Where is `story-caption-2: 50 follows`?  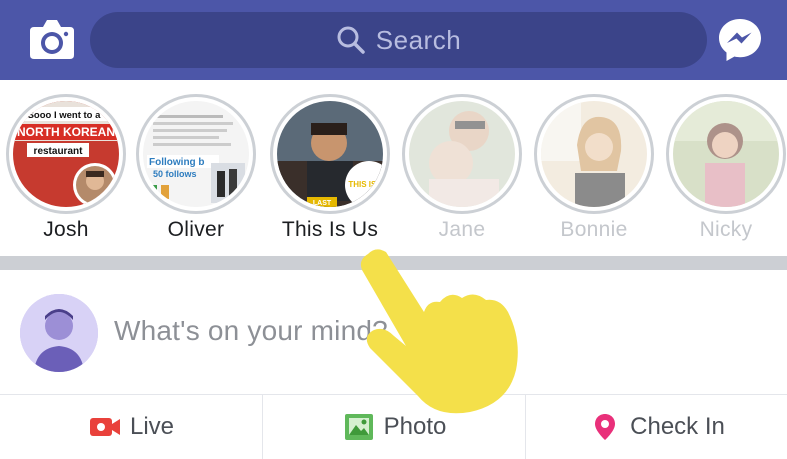 story-caption-2: 50 follows is located at coordinates (175, 174).